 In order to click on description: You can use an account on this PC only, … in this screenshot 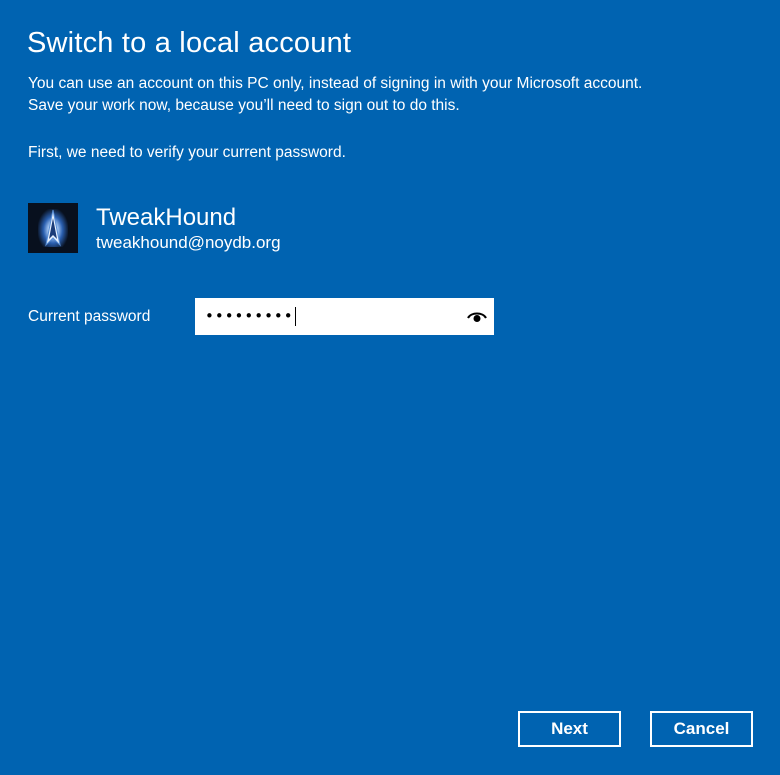, I will do `click(335, 95)`.